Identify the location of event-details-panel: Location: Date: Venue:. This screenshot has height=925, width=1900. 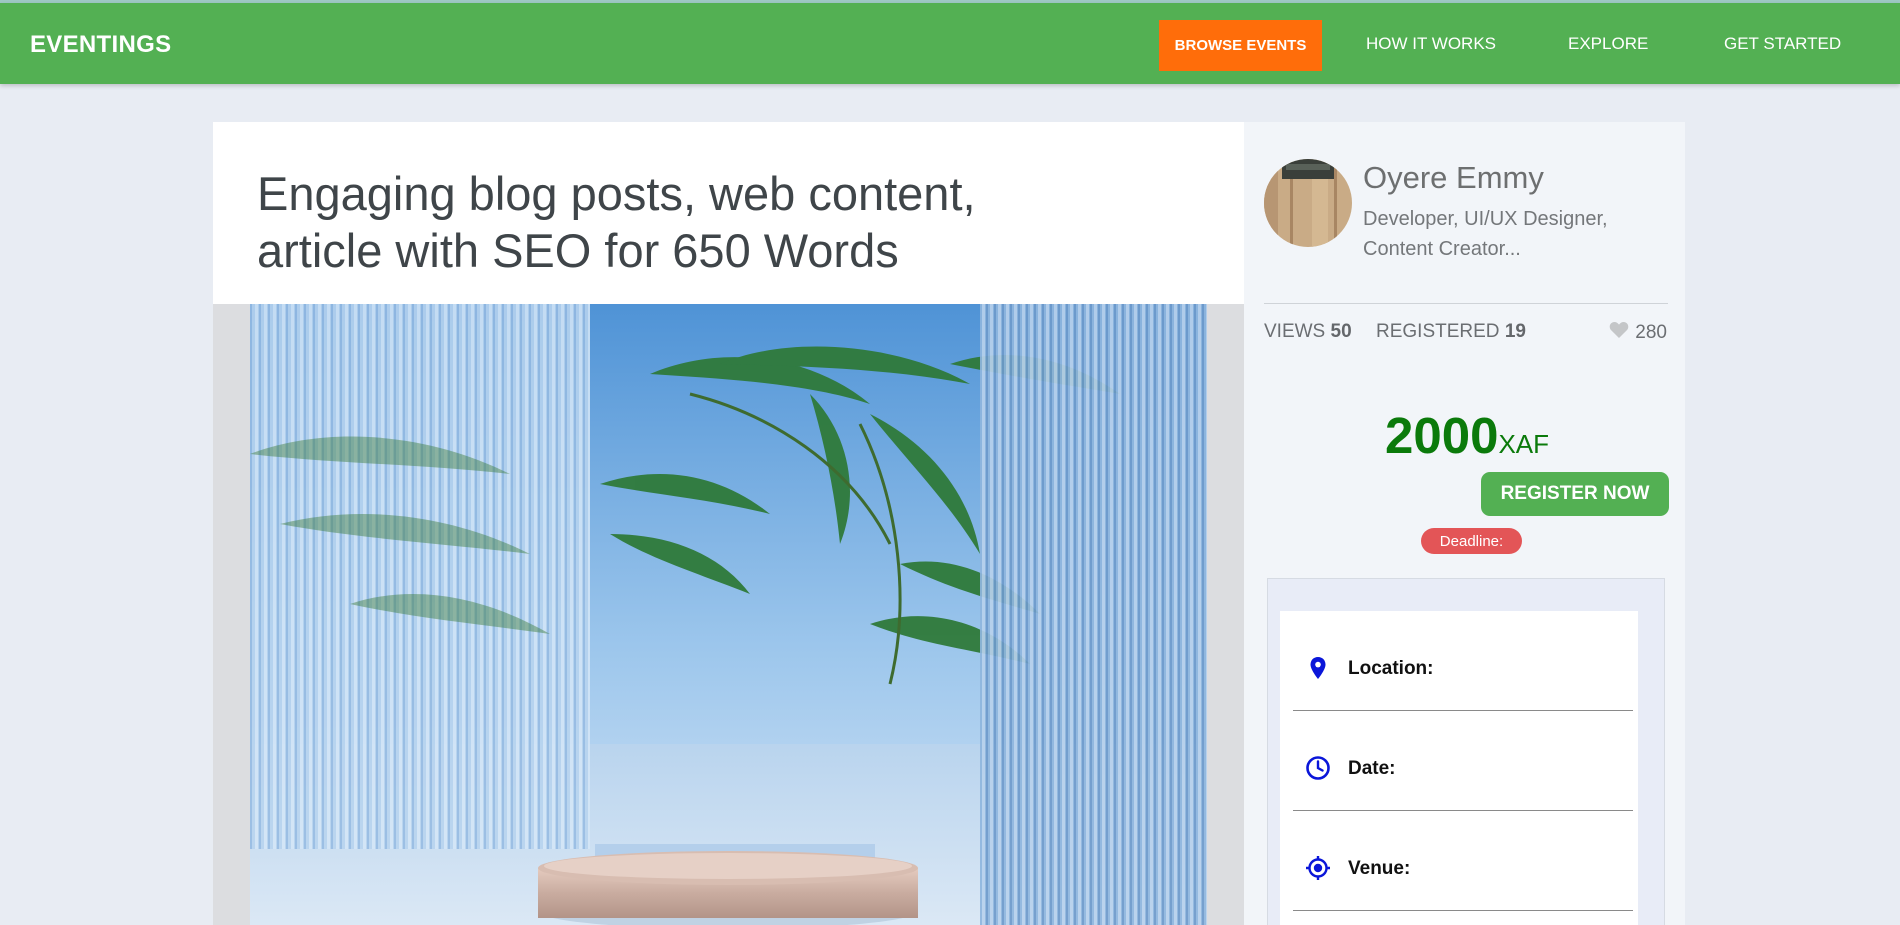
(1466, 751).